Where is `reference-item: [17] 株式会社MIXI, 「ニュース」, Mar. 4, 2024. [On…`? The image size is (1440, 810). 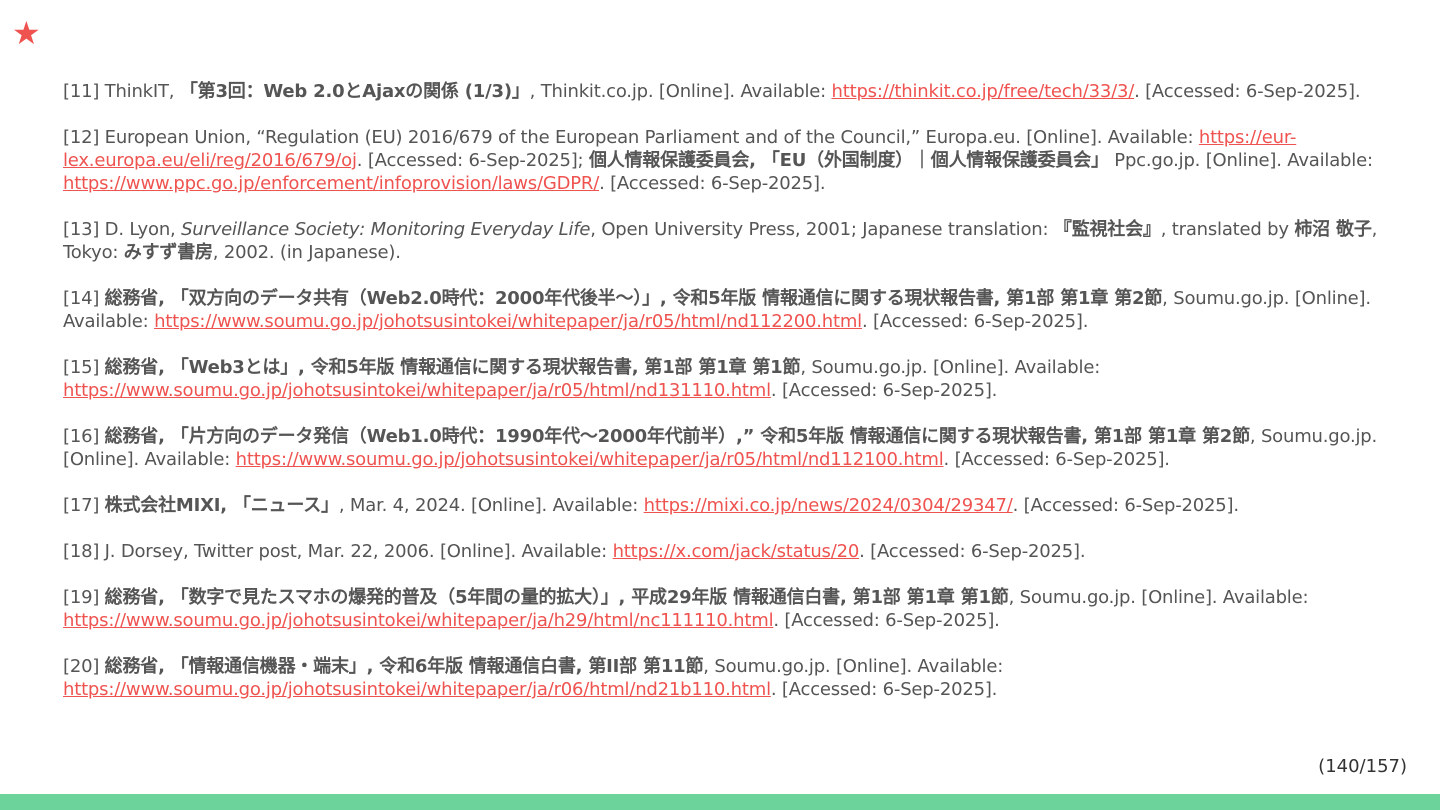
reference-item: [17] 株式会社MIXI, 「ニュース」, Mar. 4, 2024. [On… is located at coordinates (723, 505).